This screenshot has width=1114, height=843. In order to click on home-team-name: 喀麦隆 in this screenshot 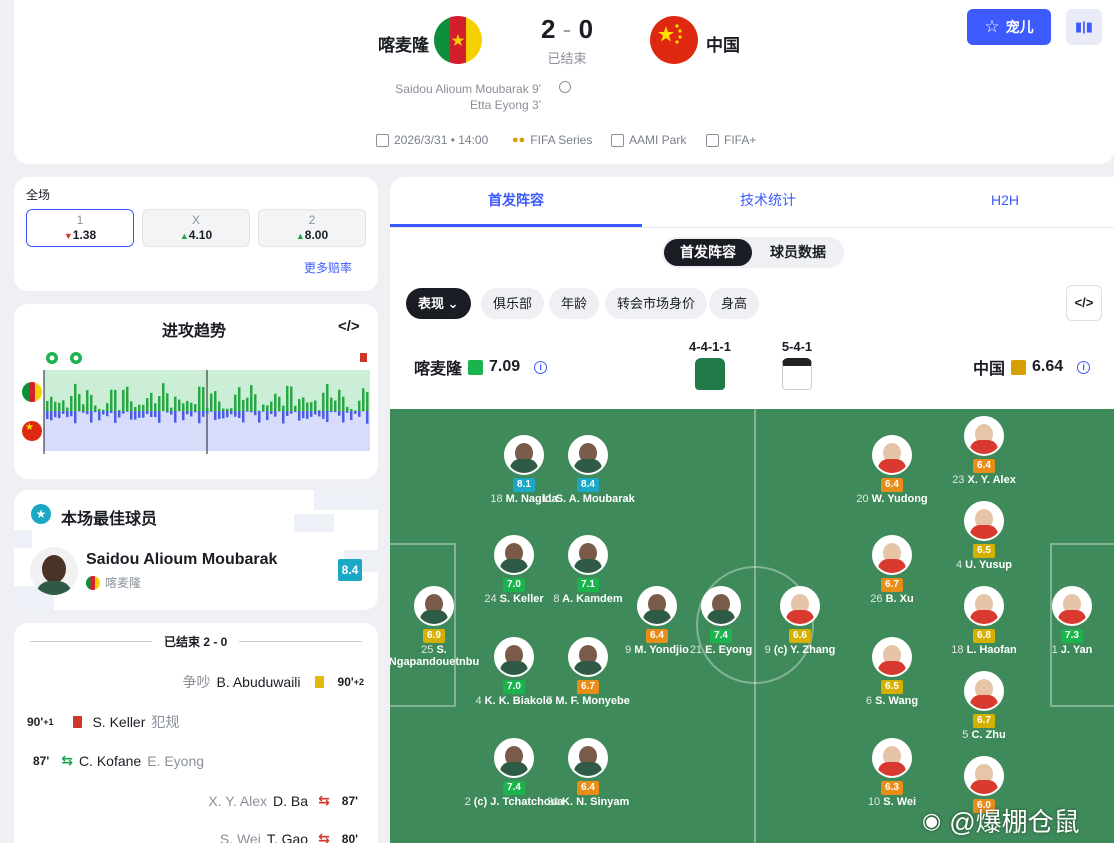, I will do `click(403, 43)`.